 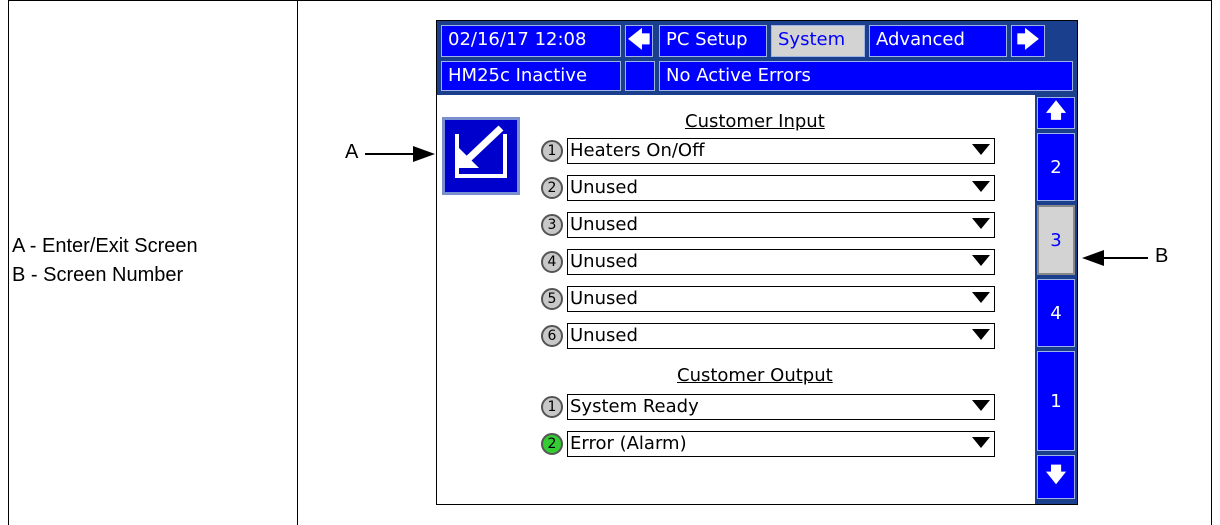 What do you see at coordinates (781, 188) in the screenshot?
I see `input-dropdown-2: Unused` at bounding box center [781, 188].